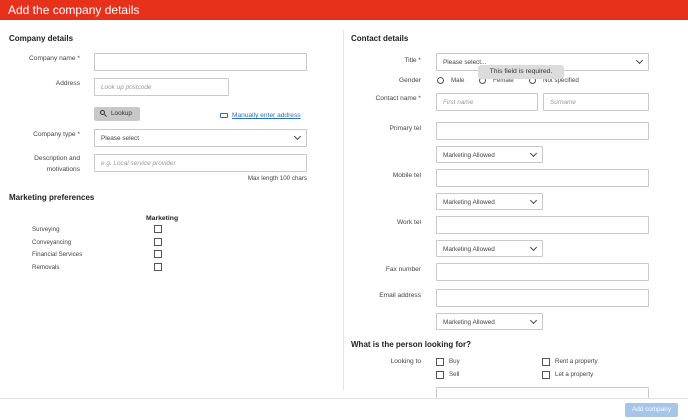  Describe the element at coordinates (596, 102) in the screenshot. I see `surname-input: Surname` at that location.